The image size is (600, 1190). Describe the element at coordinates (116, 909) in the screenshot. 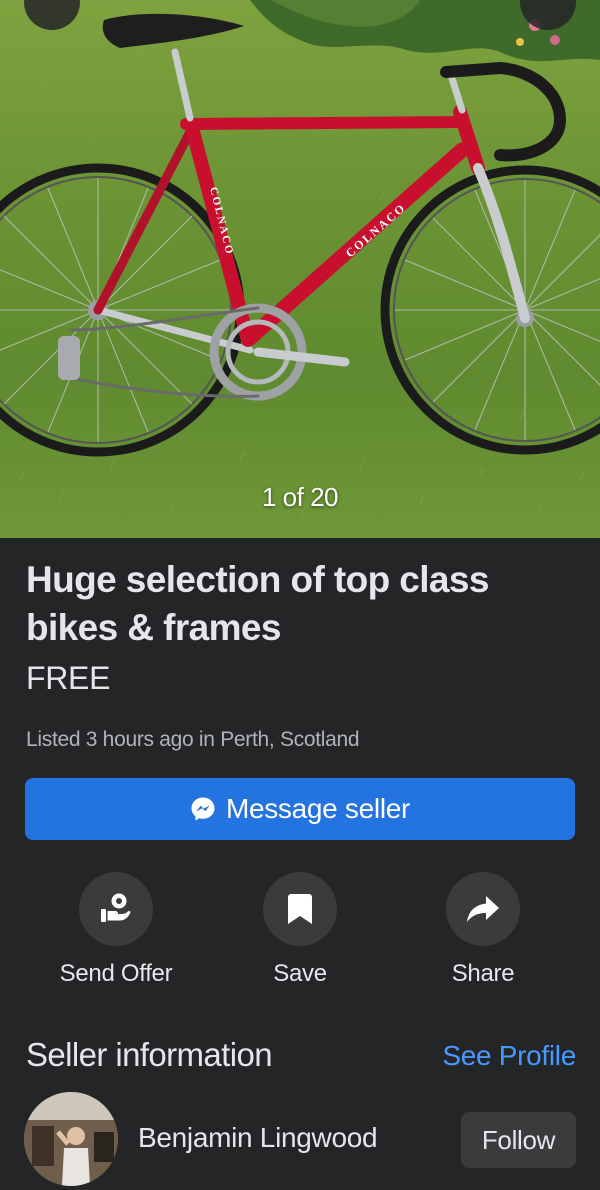

I see `send-offer-icon` at that location.